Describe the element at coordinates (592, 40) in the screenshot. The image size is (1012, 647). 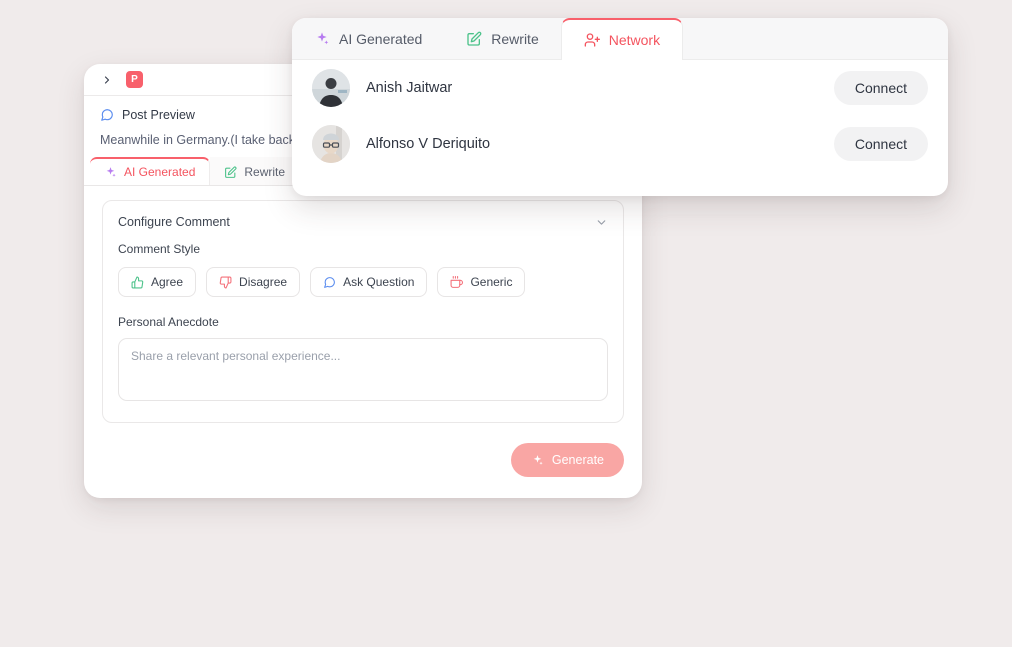
I see `person-add-icon` at that location.